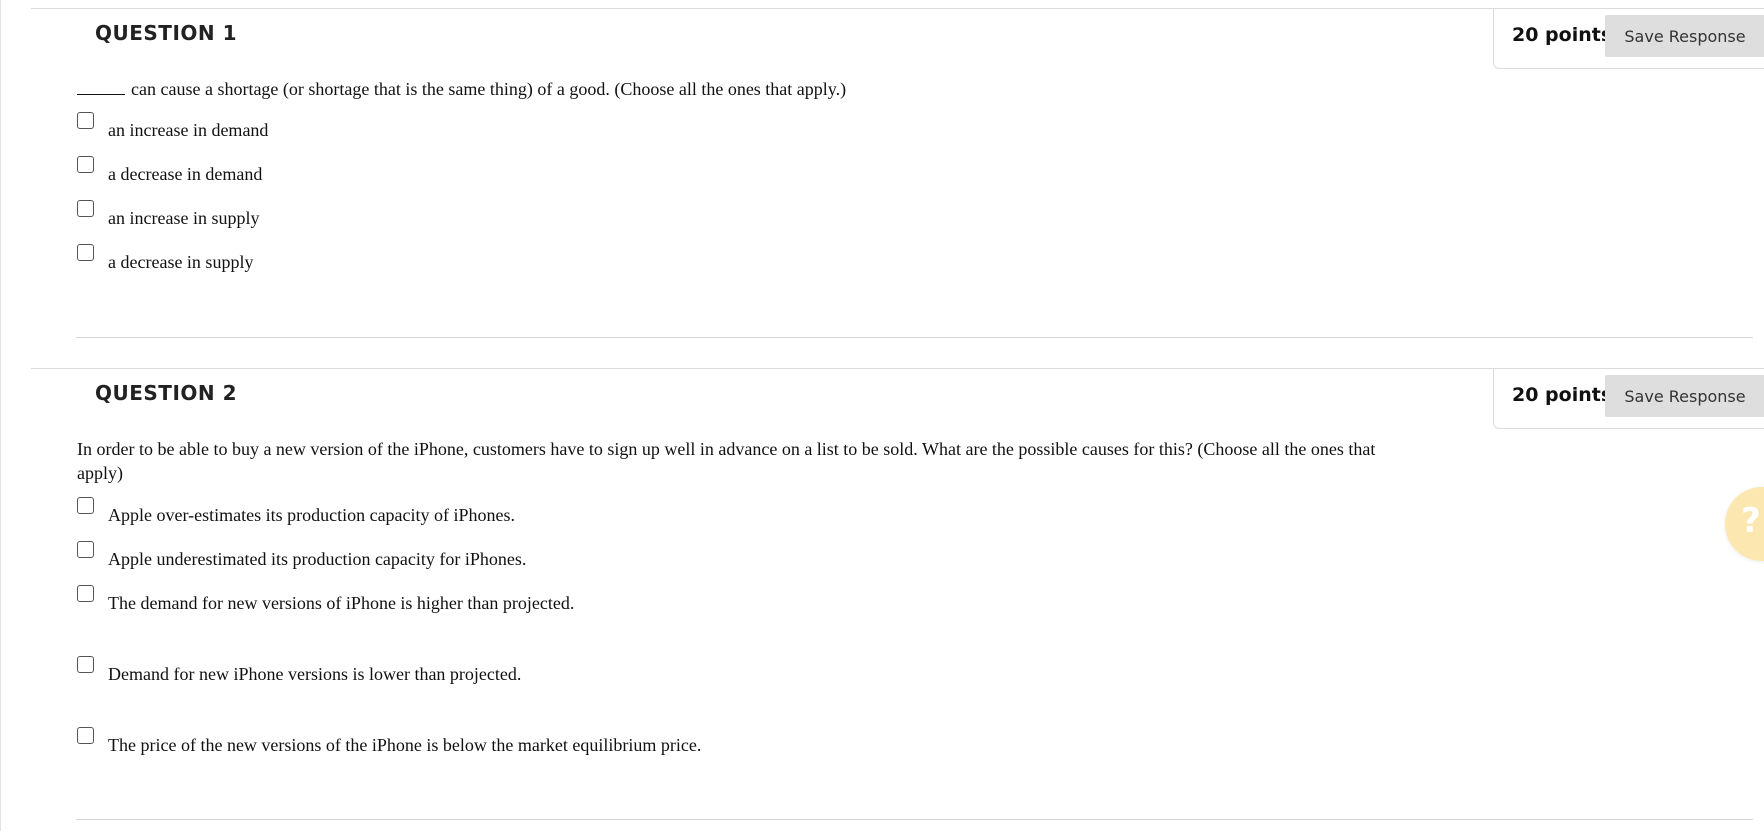 The width and height of the screenshot is (1764, 839). What do you see at coordinates (1684, 36) in the screenshot?
I see `question-1-save-response-button: Save Response` at bounding box center [1684, 36].